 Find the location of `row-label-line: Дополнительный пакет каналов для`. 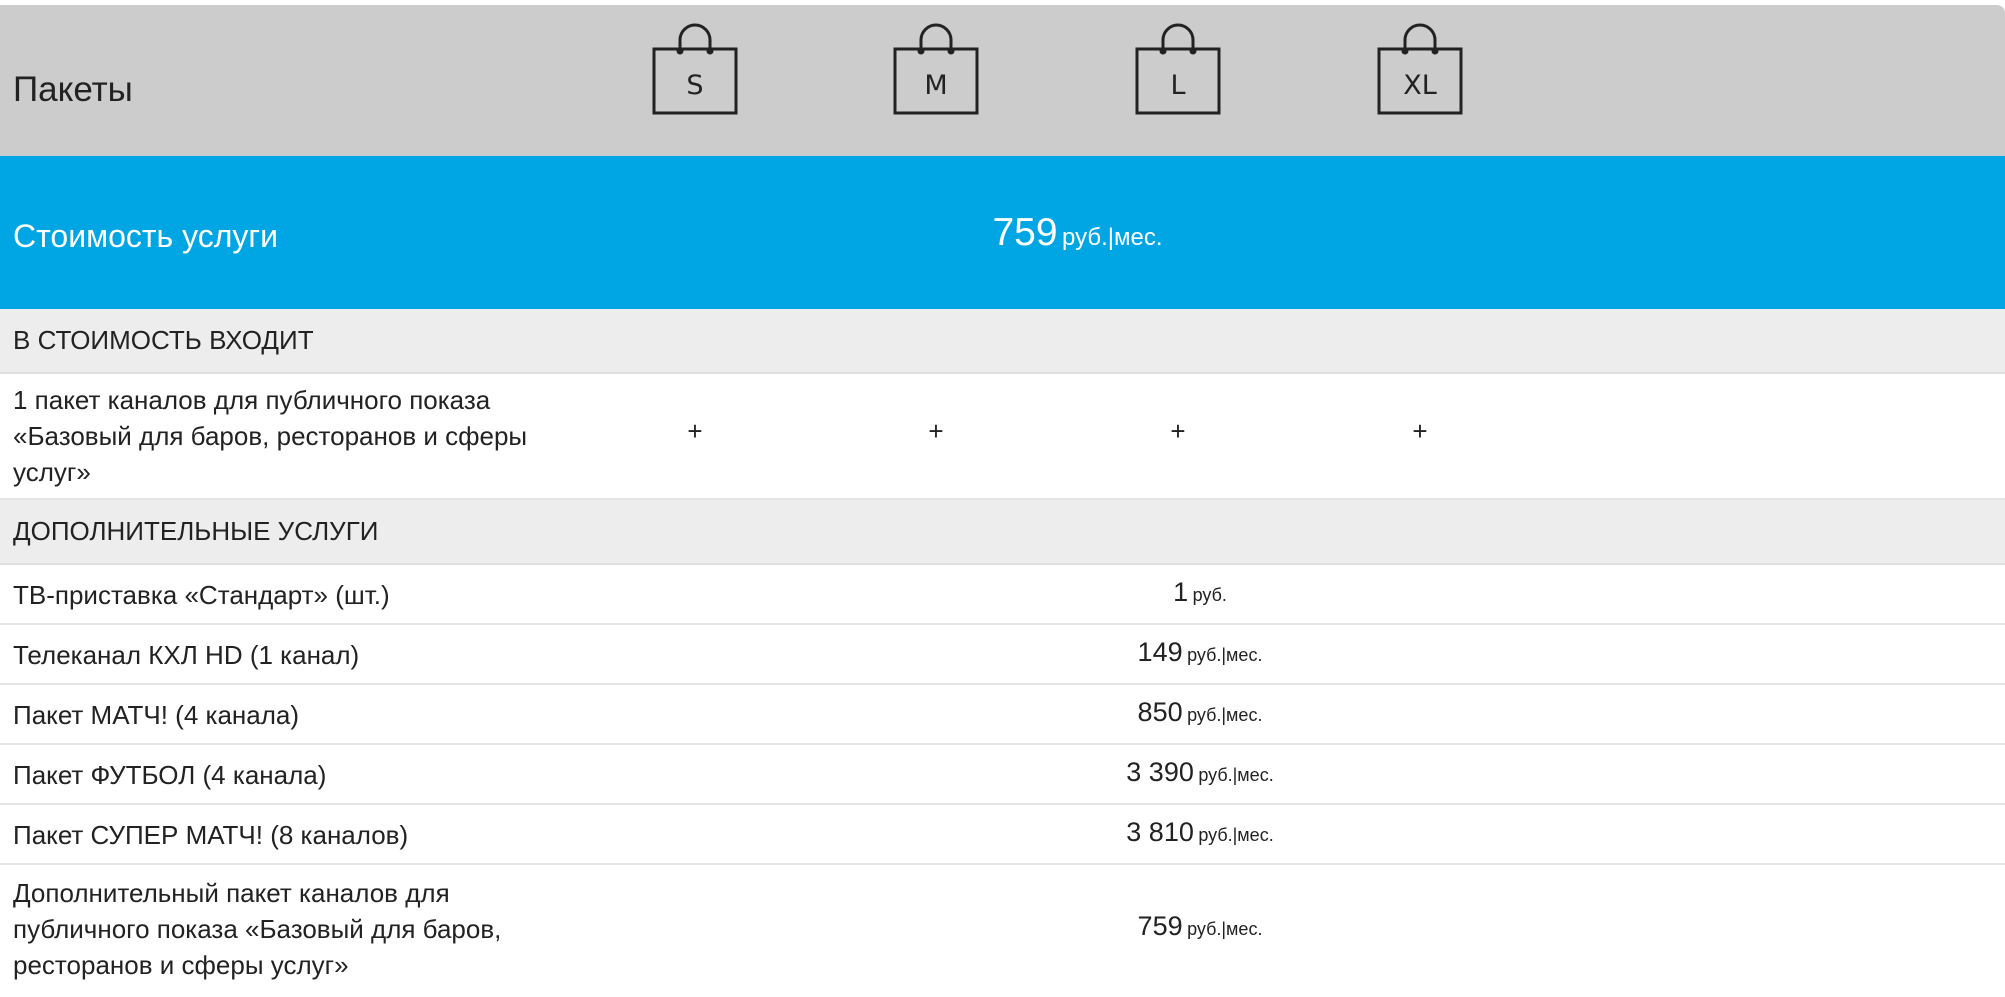

row-label-line: Дополнительный пакет каналов для is located at coordinates (231, 893).